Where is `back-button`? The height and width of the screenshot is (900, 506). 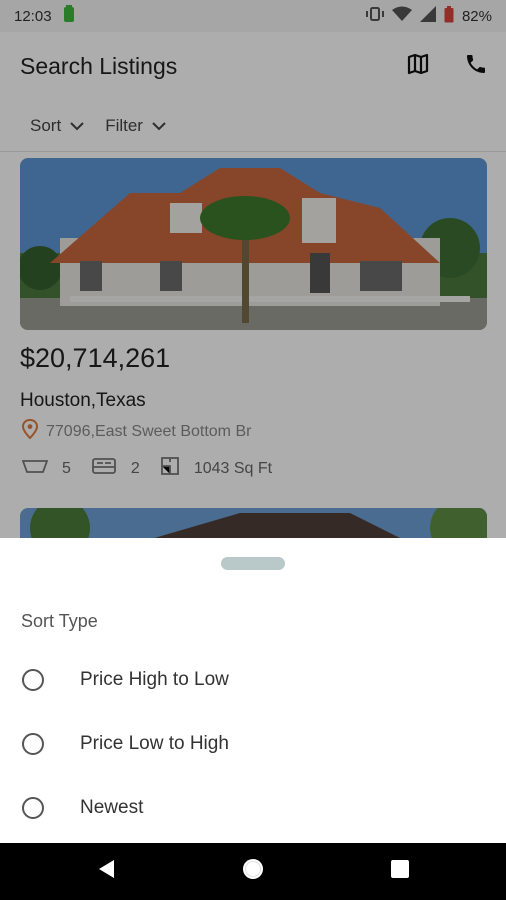 back-button is located at coordinates (106, 871).